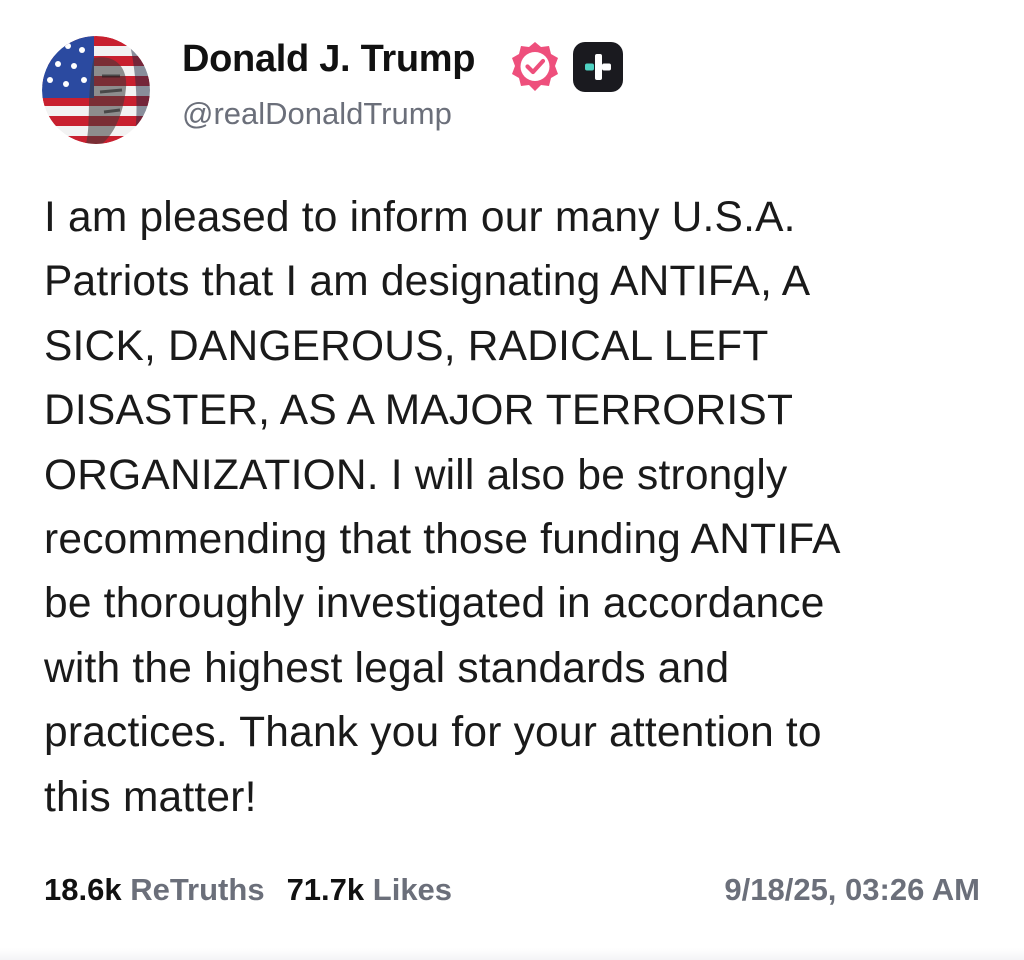  Describe the element at coordinates (406, 346) in the screenshot. I see `post-text-line: SICK, DANGEROUS, RADICAL LEFT` at that location.